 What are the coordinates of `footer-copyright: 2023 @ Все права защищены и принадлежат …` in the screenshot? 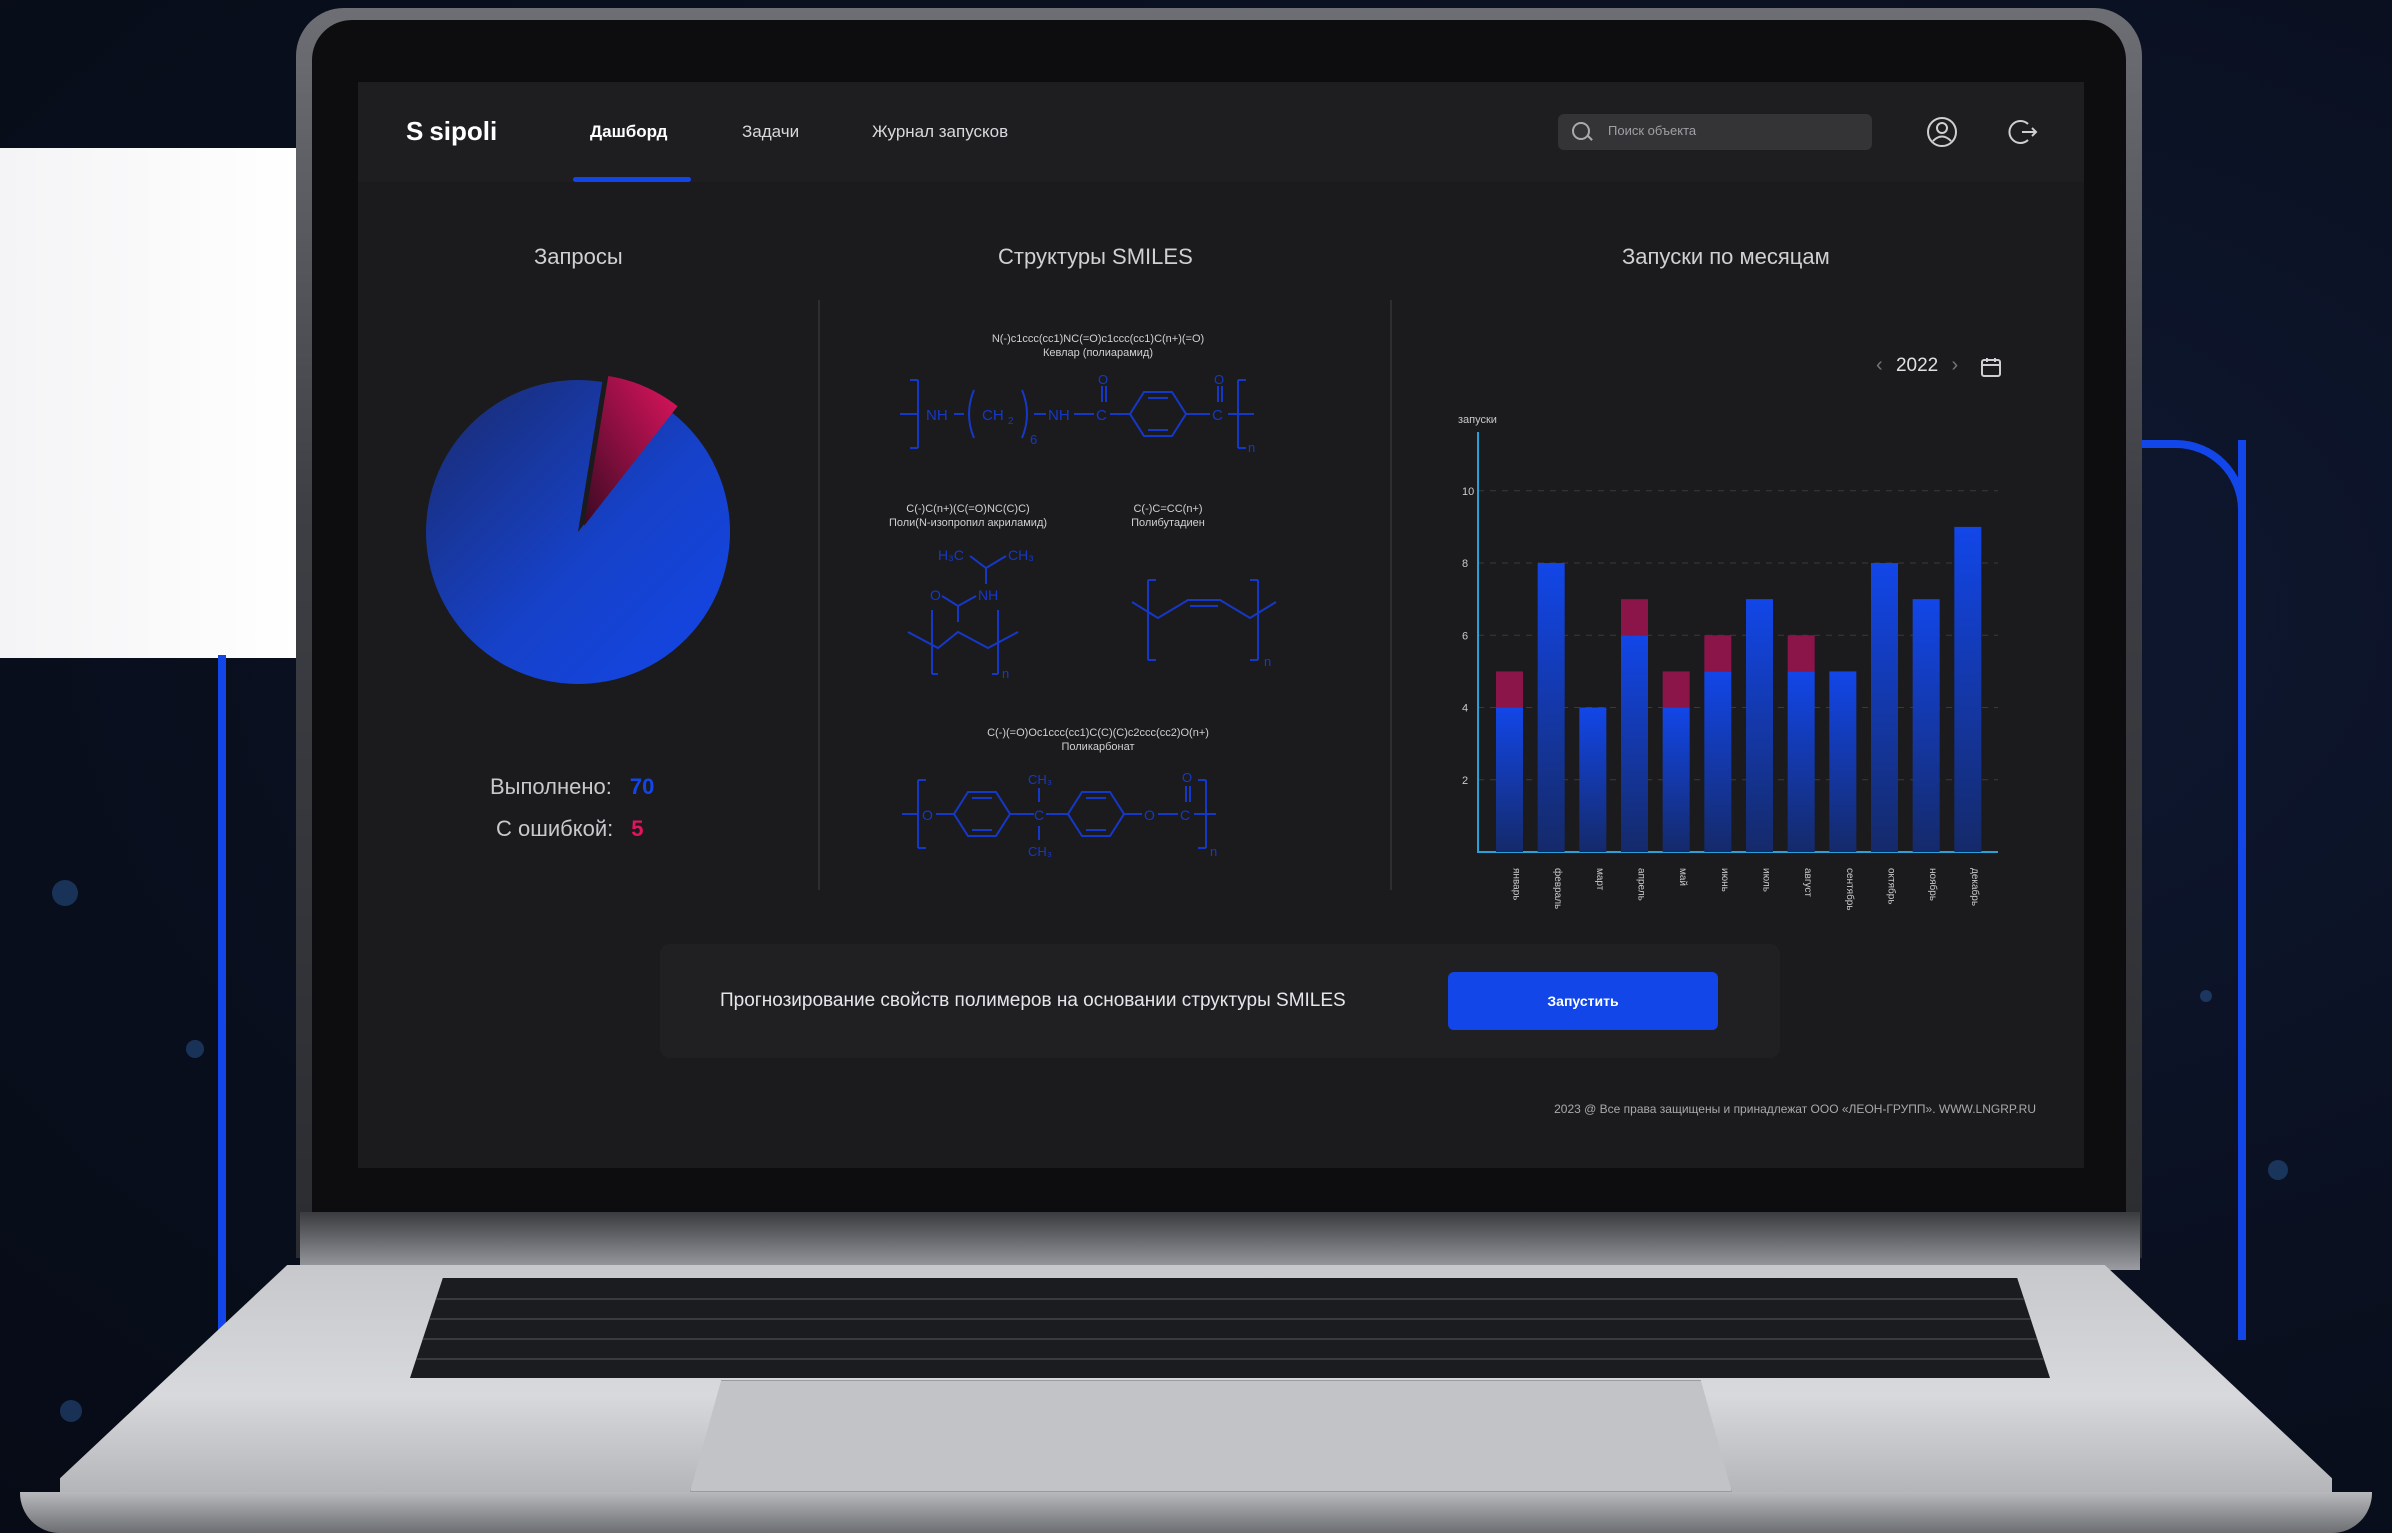 It's located at (1795, 1109).